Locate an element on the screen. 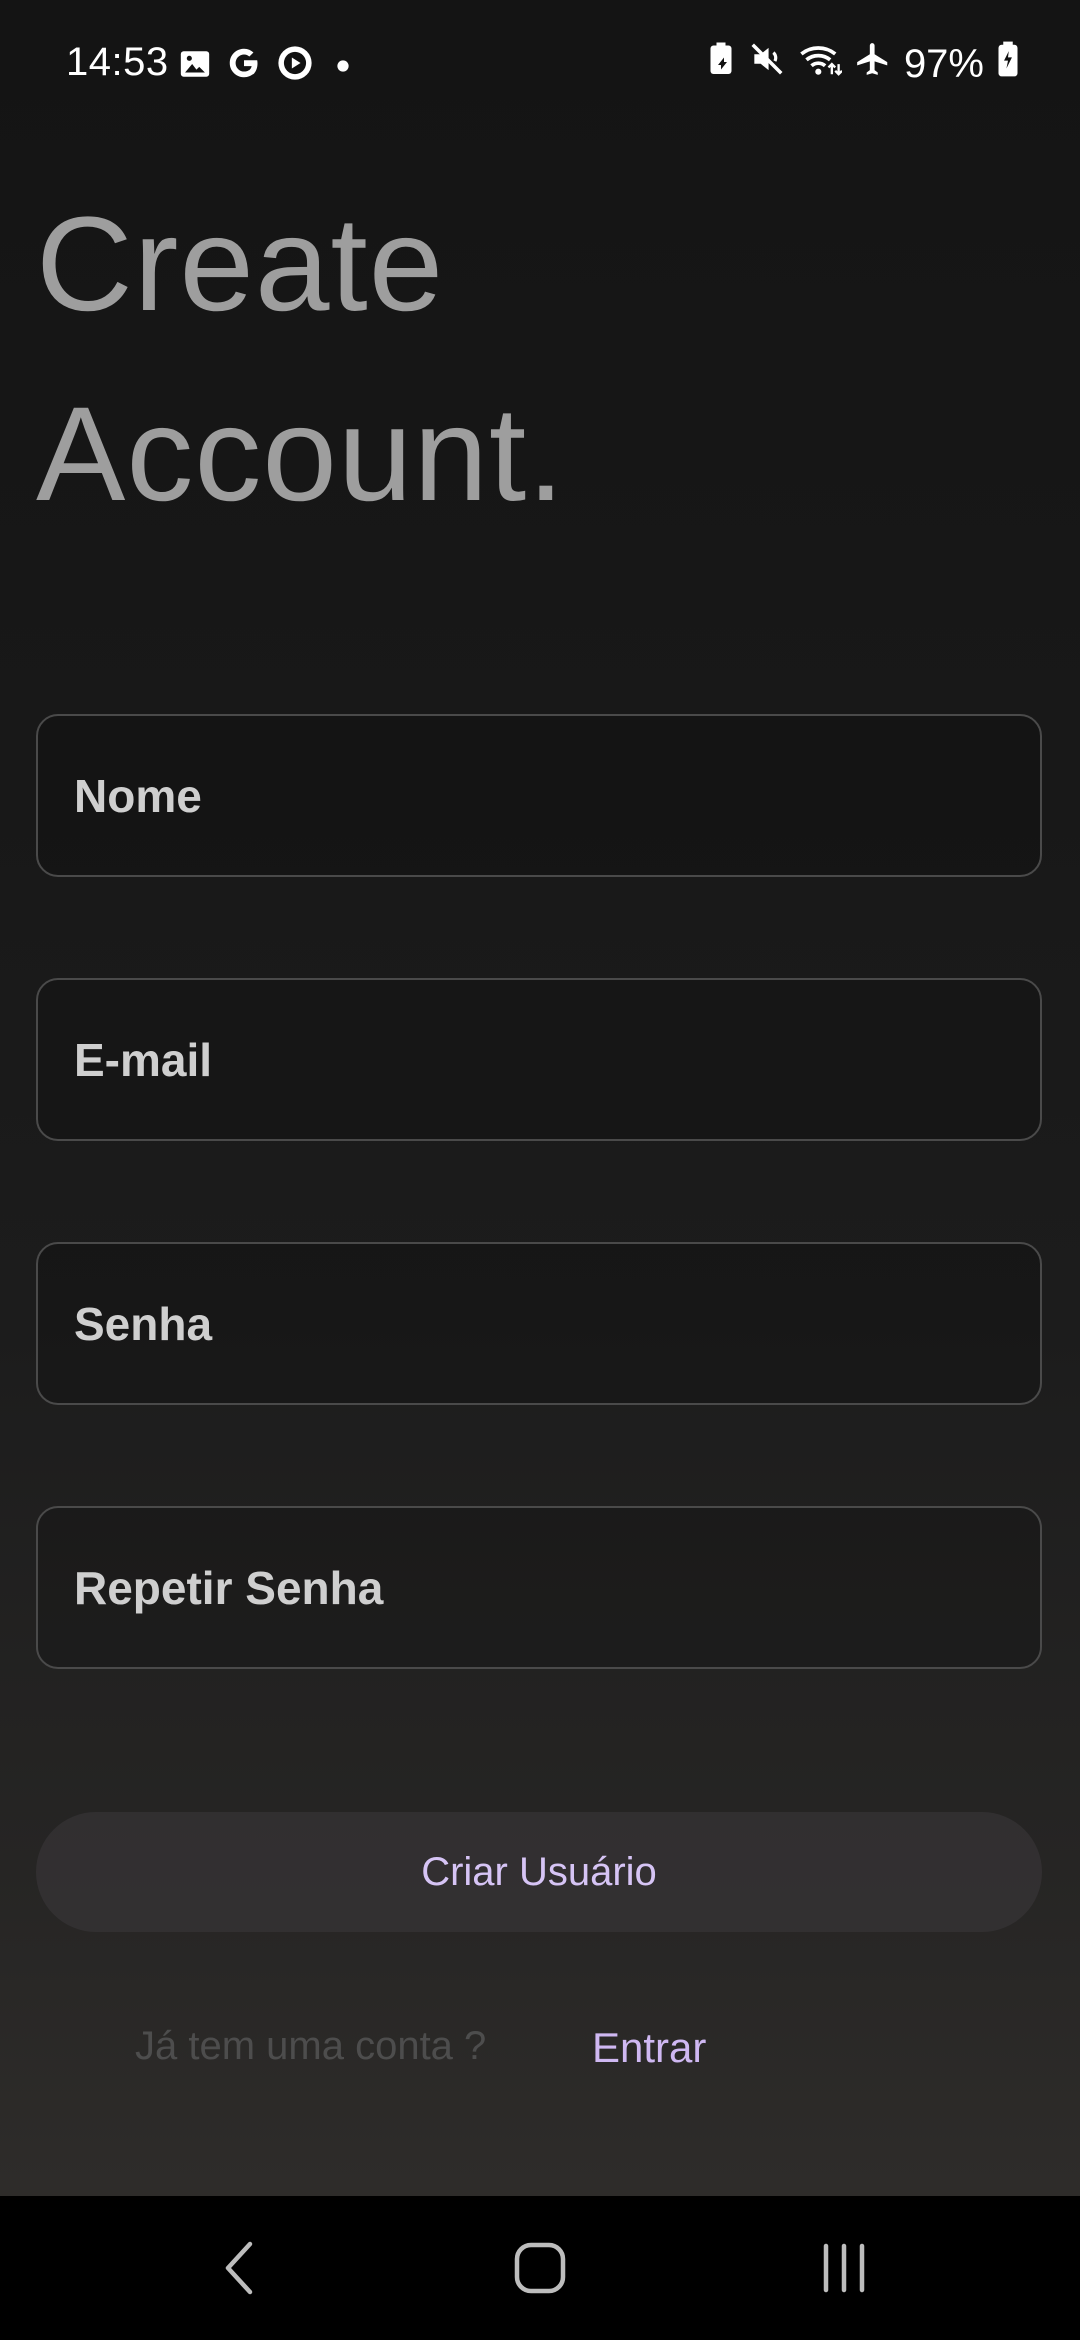 The height and width of the screenshot is (2340, 1080). login-prompt: Já tem uma conta ? Entrar is located at coordinates (540, 2052).